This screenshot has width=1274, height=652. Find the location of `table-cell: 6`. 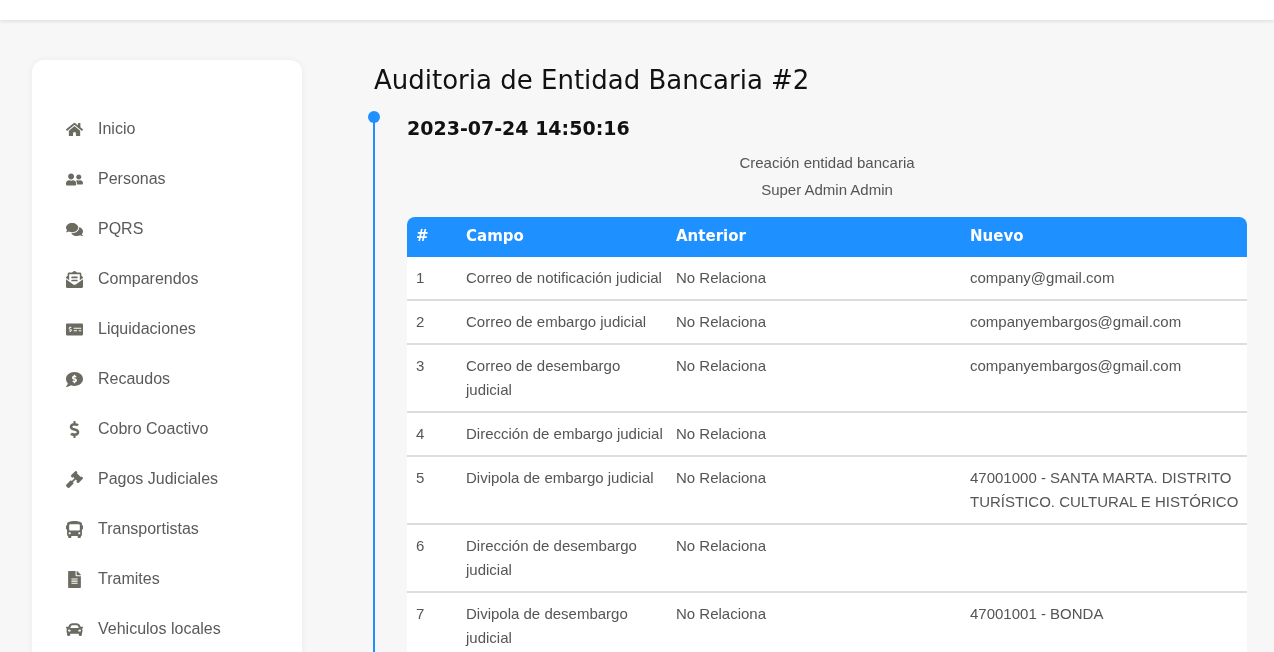

table-cell: 6 is located at coordinates (420, 545).